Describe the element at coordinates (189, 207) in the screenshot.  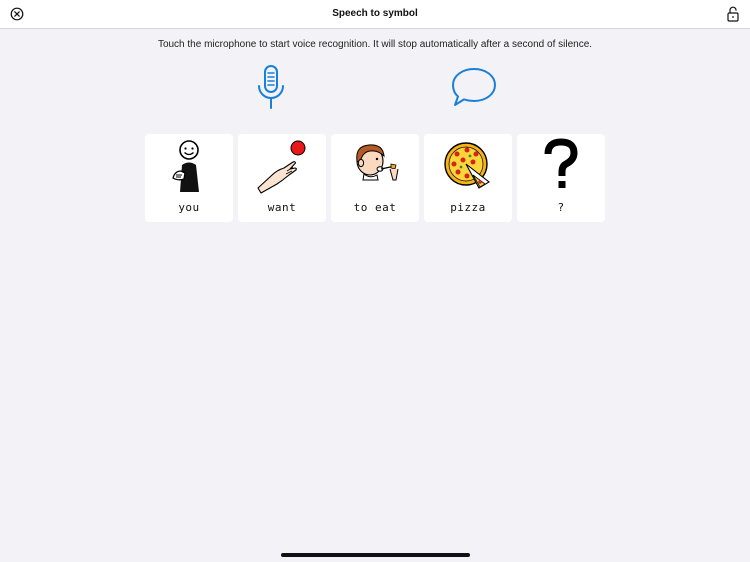
I see `symbol-card-label: you` at that location.